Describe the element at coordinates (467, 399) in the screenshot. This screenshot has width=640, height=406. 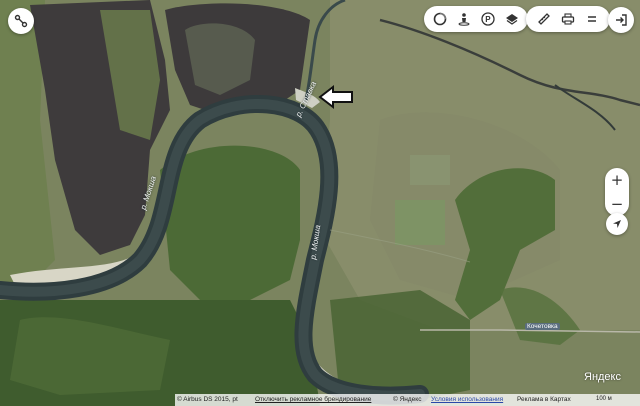
I see `terms-link: Условия использования` at that location.